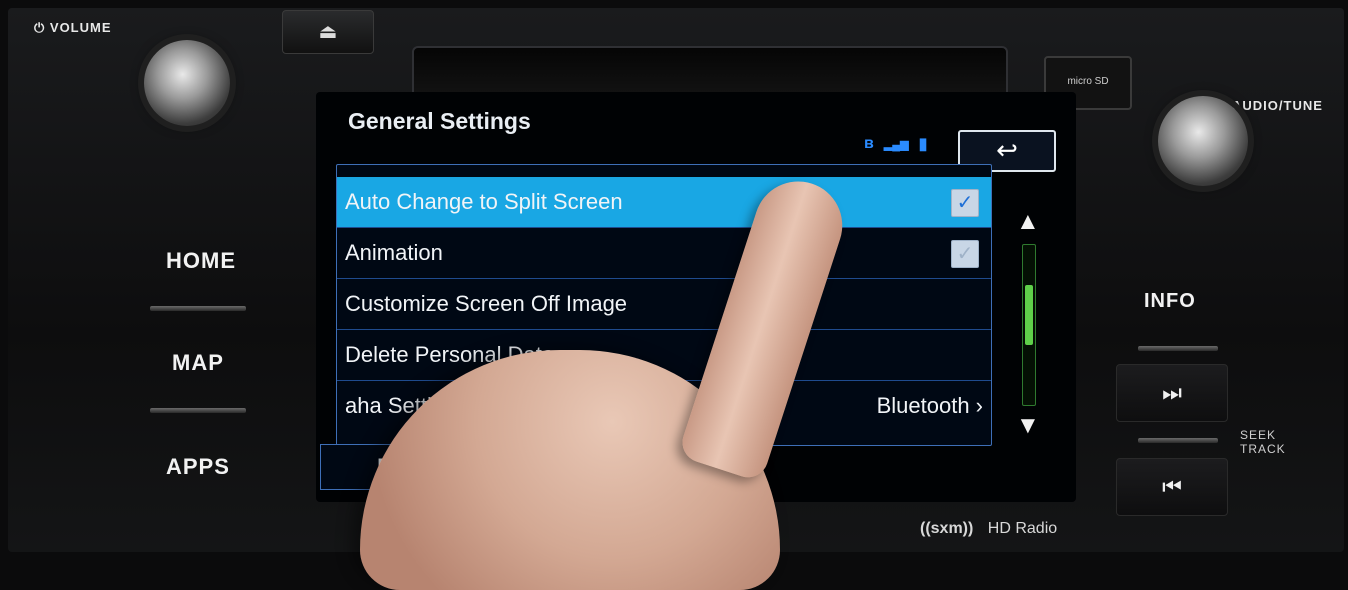 This screenshot has height=590, width=1348. Describe the element at coordinates (1088, 81) in the screenshot. I see `sd-card-icon: micro SD` at that location.